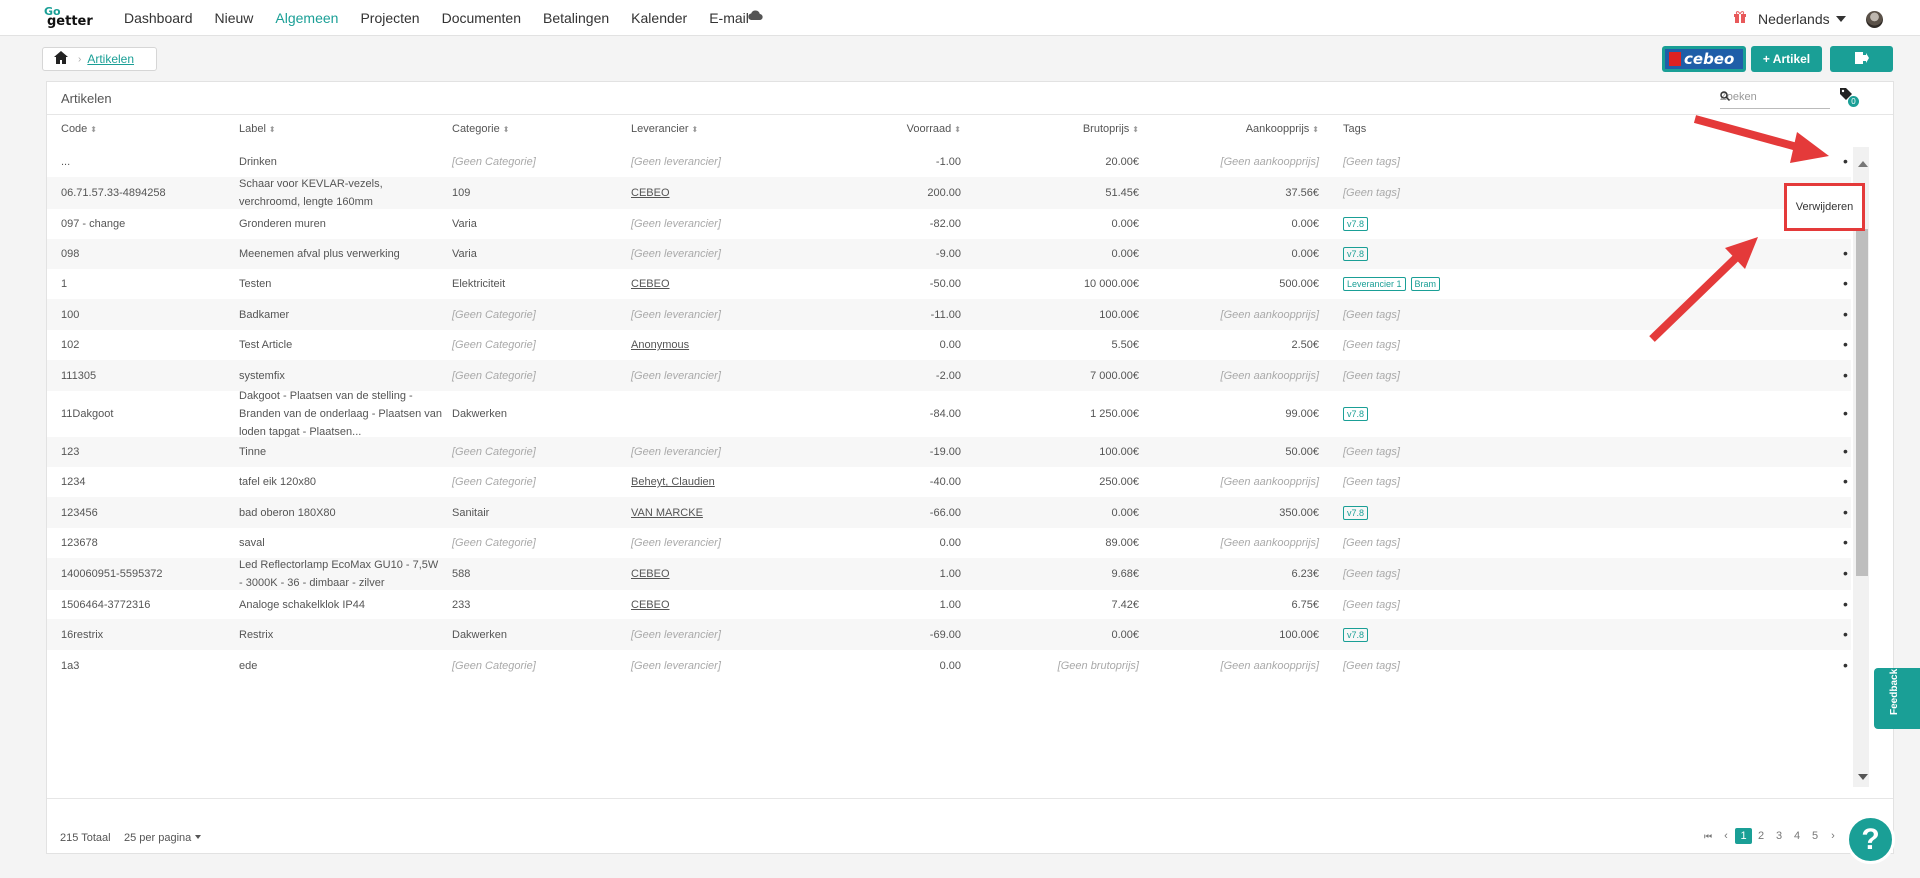  Describe the element at coordinates (1897, 698) in the screenshot. I see `feedback-tab: Feedback` at that location.